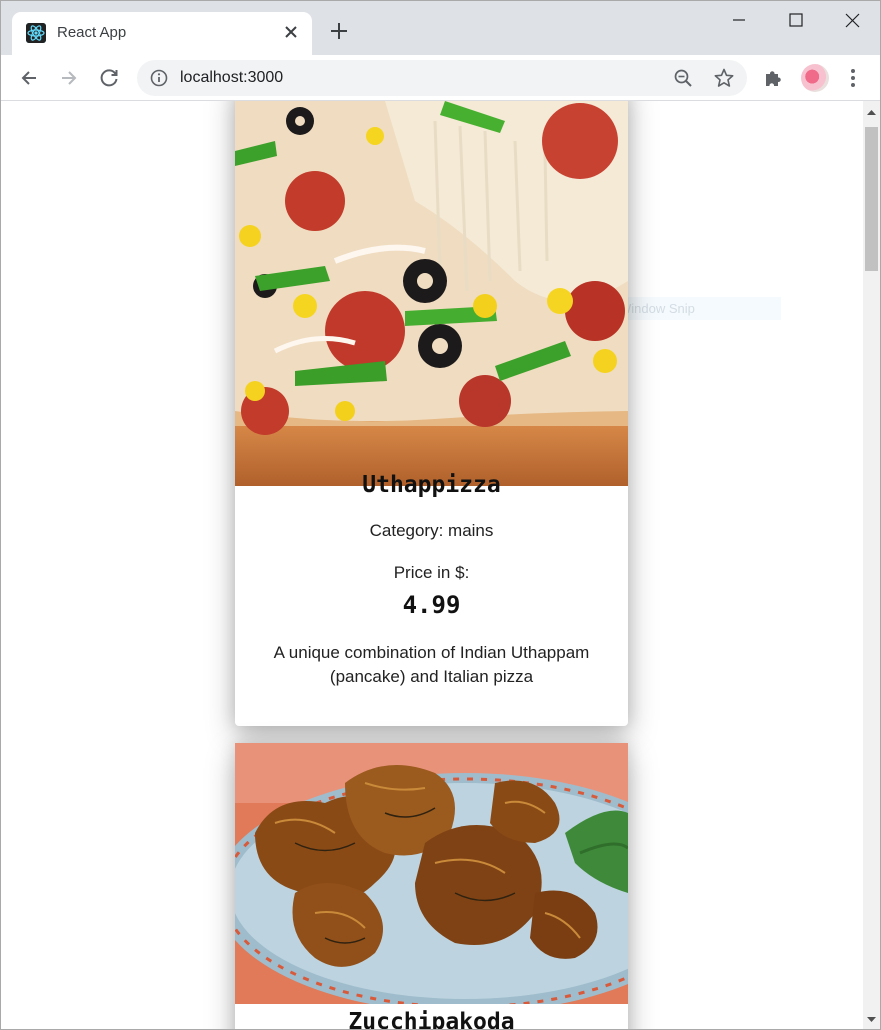 The height and width of the screenshot is (1030, 881). What do you see at coordinates (695, 308) in the screenshot?
I see `window-snip-overlay: Window Snip` at bounding box center [695, 308].